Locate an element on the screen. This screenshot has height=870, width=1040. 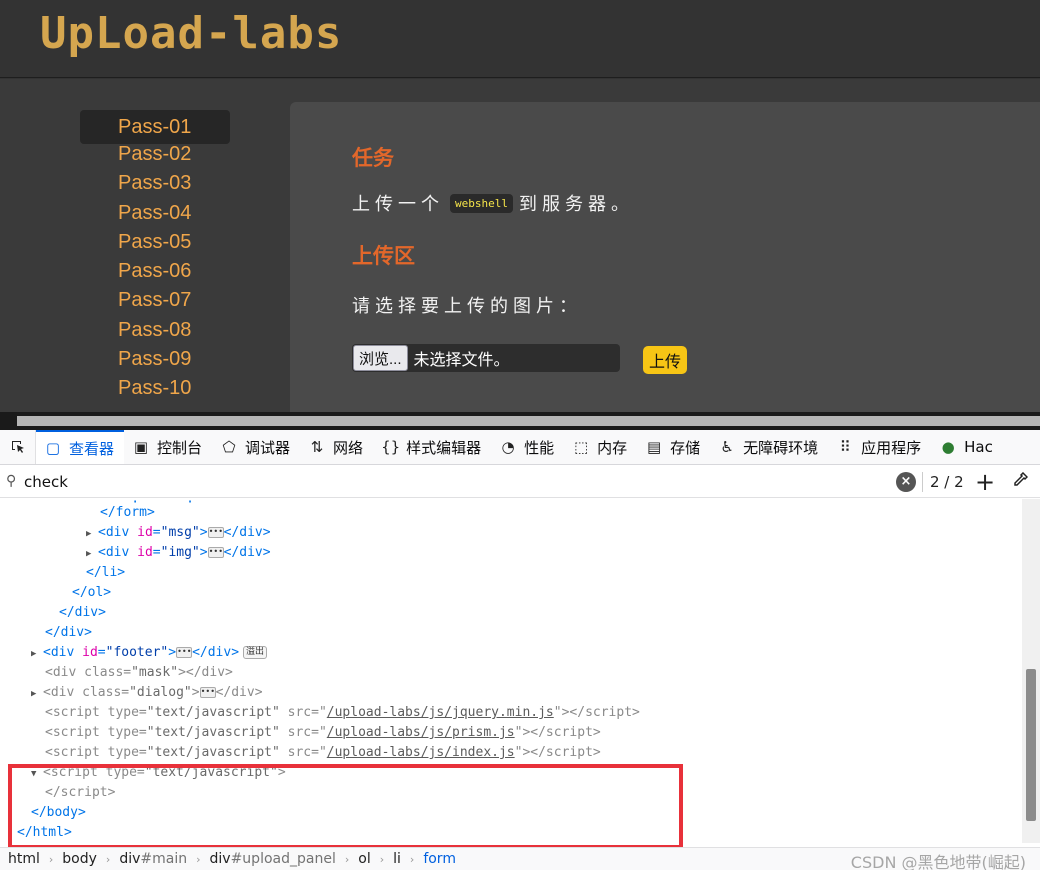
tab-label: 调试器 is located at coordinates (268, 447).